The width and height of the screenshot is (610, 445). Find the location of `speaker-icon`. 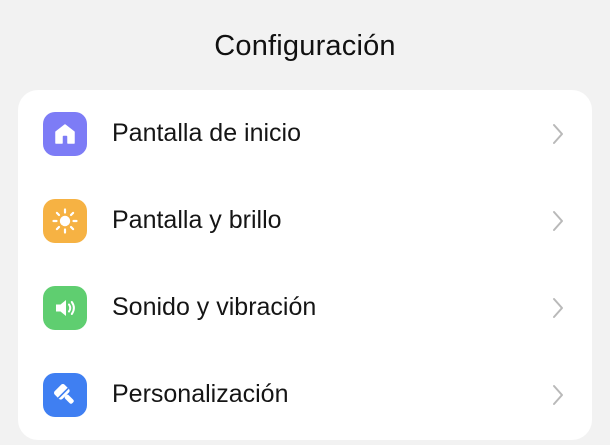

speaker-icon is located at coordinates (65, 307).